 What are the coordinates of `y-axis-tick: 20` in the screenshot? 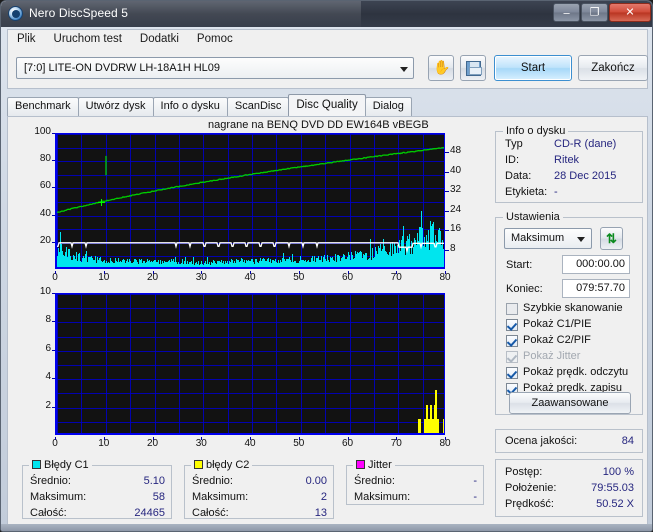 It's located at (45, 240).